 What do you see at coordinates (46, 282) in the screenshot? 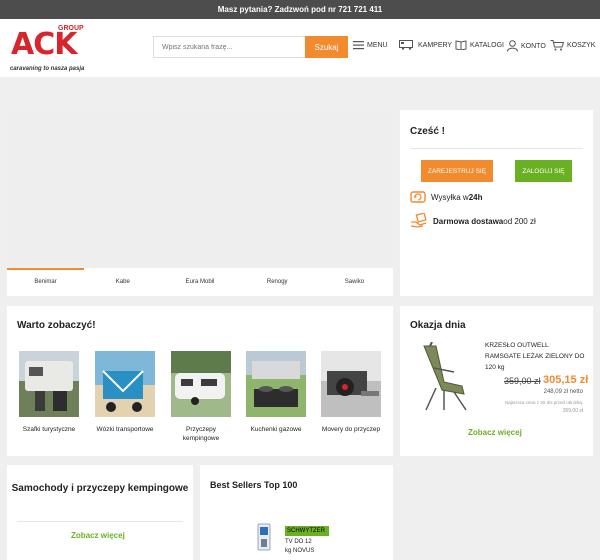
I see `brand-tab-benimar: Benimar` at bounding box center [46, 282].